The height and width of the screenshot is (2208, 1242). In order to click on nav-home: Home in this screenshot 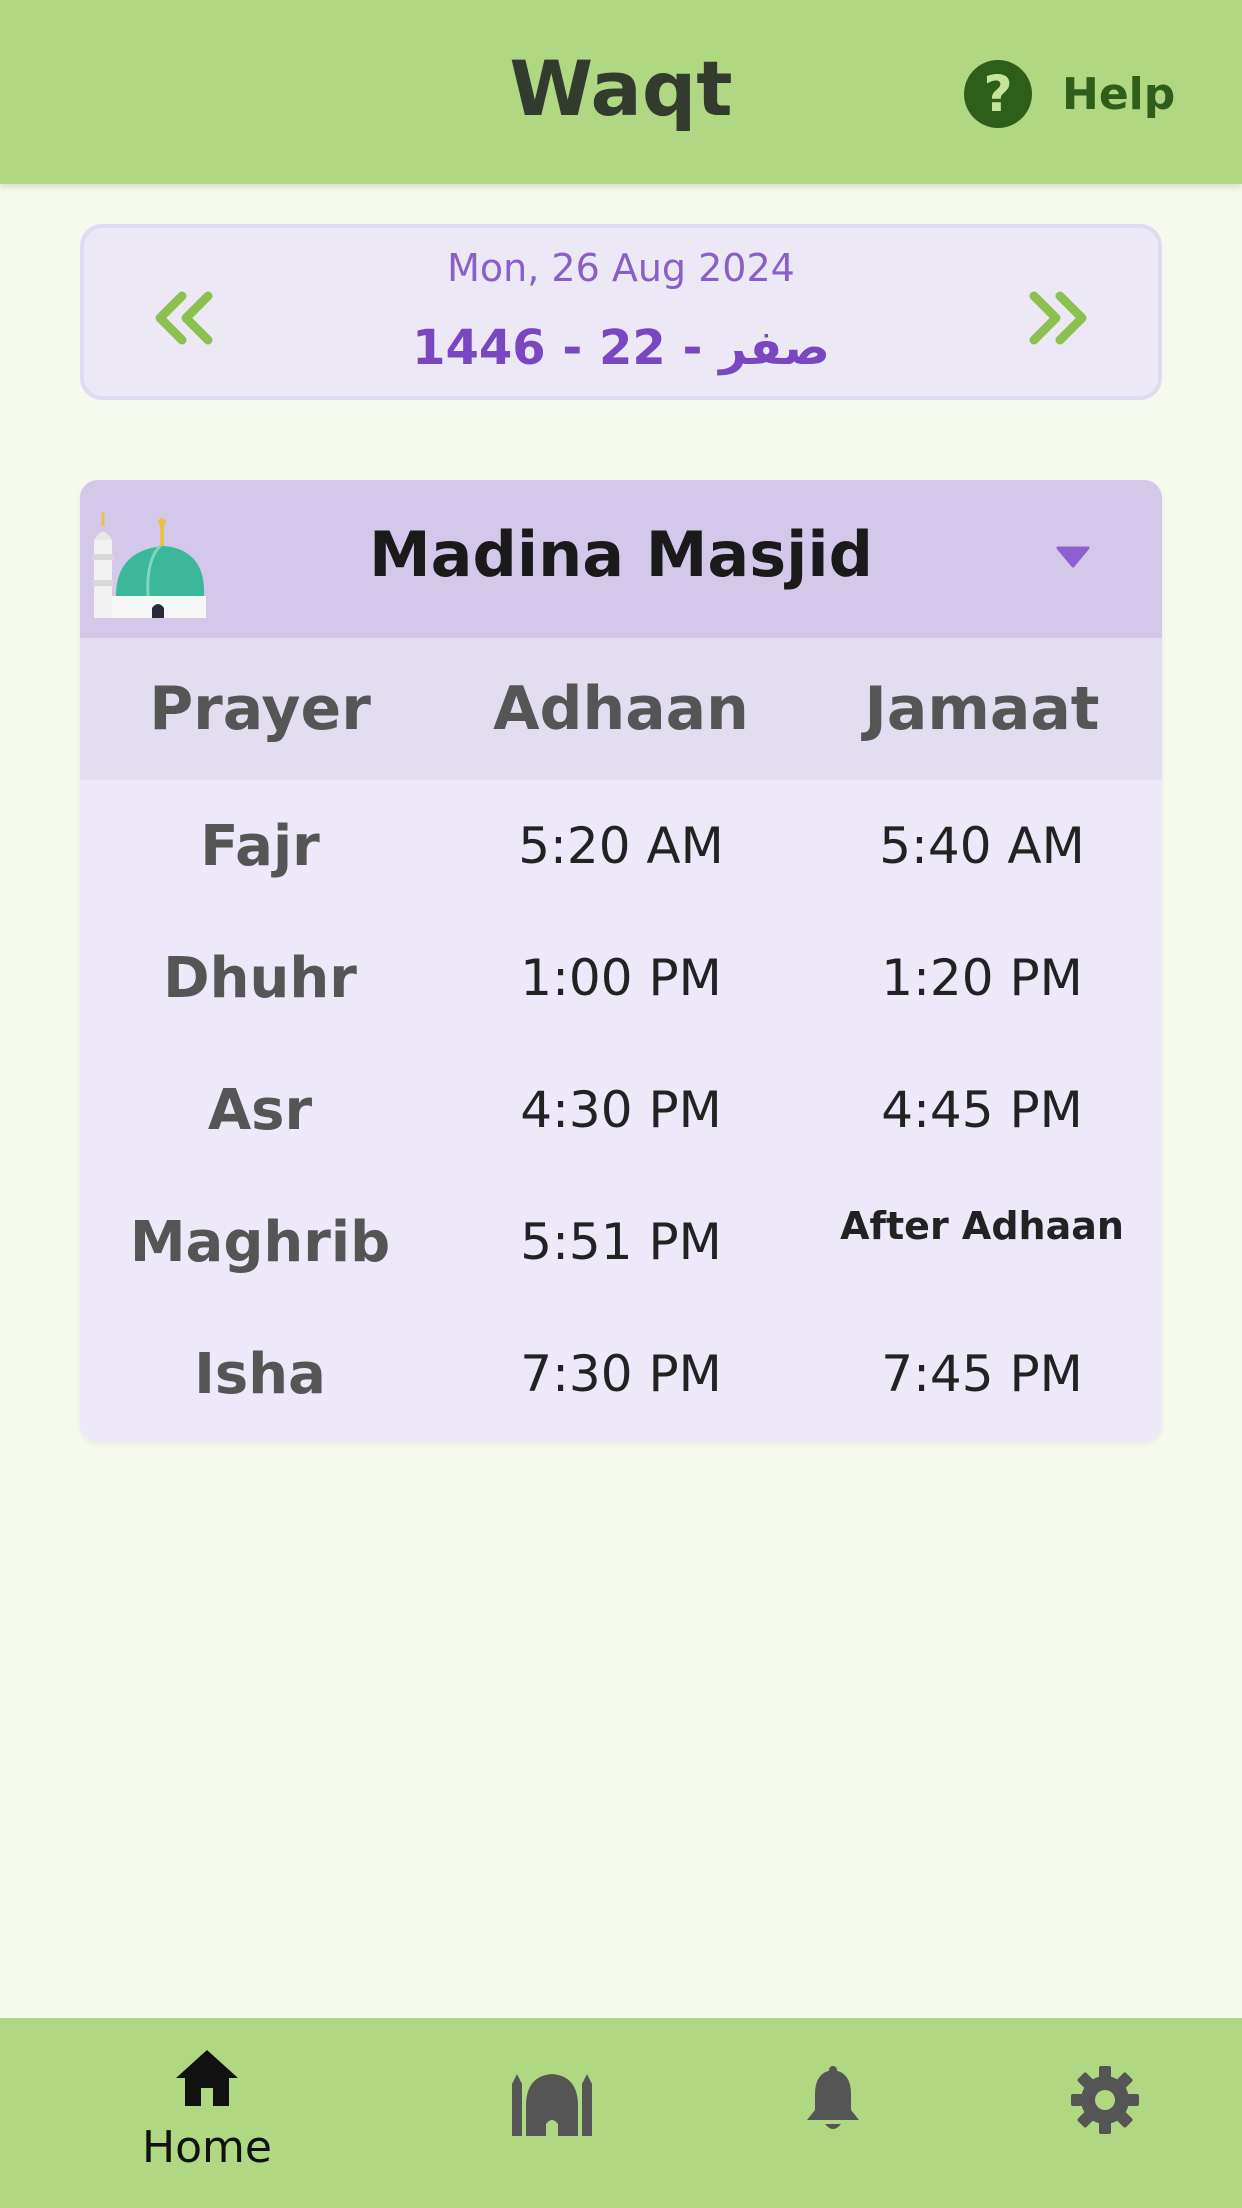, I will do `click(207, 2113)`.